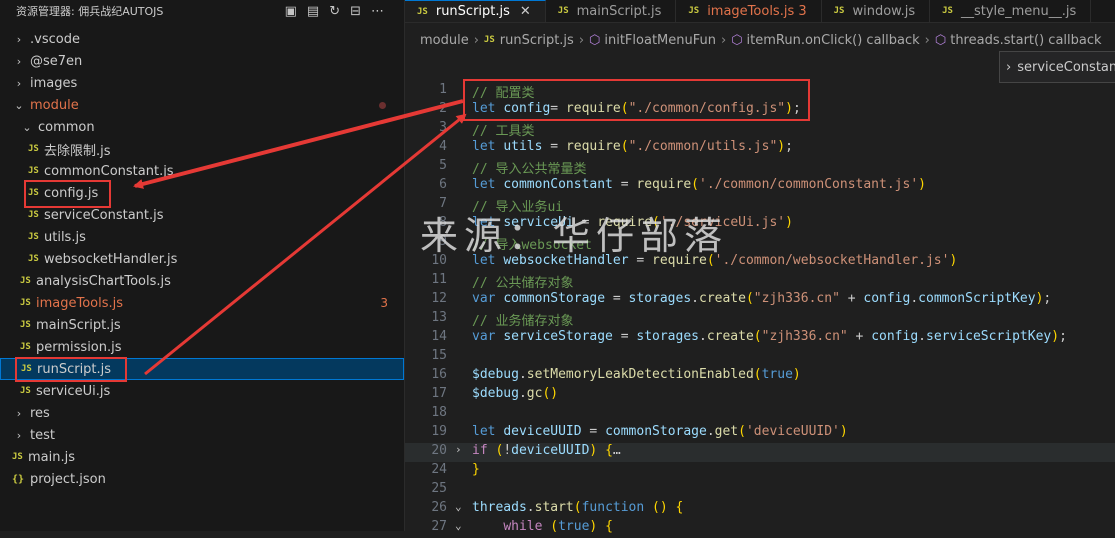  What do you see at coordinates (760, 91) in the screenshot?
I see `code-line: 1 // 配置类` at bounding box center [760, 91].